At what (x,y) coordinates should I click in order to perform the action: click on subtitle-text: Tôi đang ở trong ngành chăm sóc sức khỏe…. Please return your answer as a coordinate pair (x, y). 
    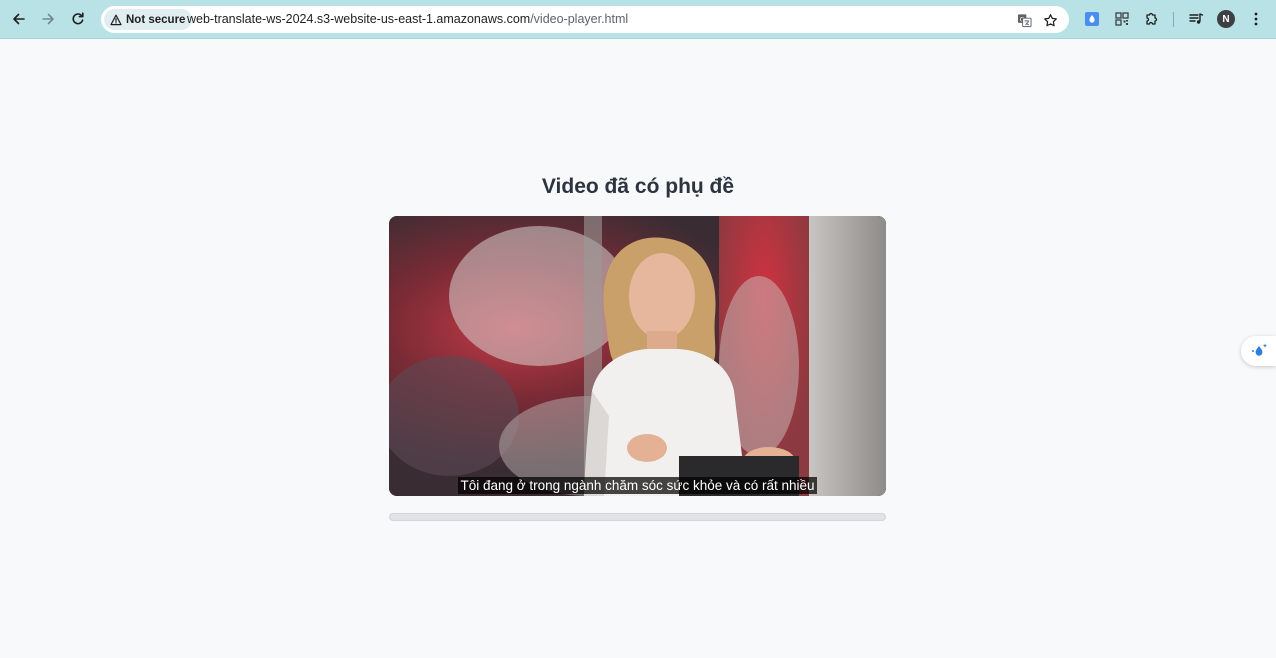
    Looking at the image, I should click on (637, 485).